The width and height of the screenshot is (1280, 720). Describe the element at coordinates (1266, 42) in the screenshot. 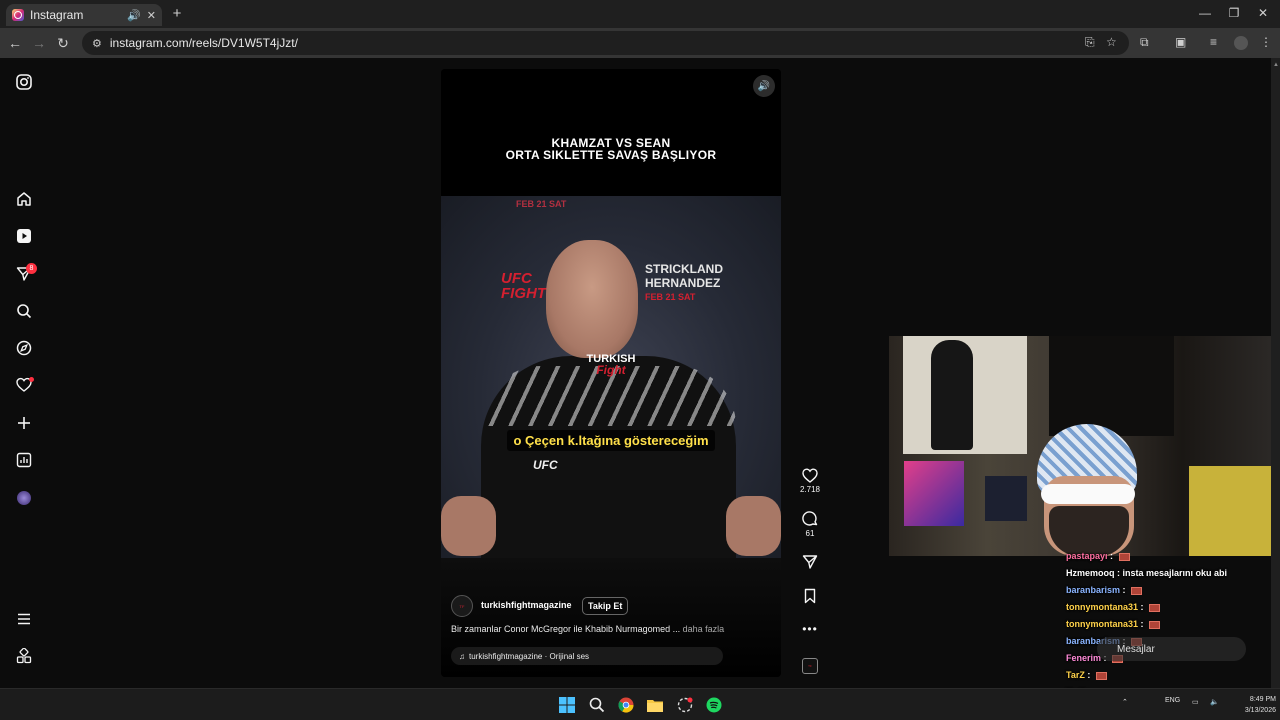

I see `browser-menu-icon: ⋮` at that location.